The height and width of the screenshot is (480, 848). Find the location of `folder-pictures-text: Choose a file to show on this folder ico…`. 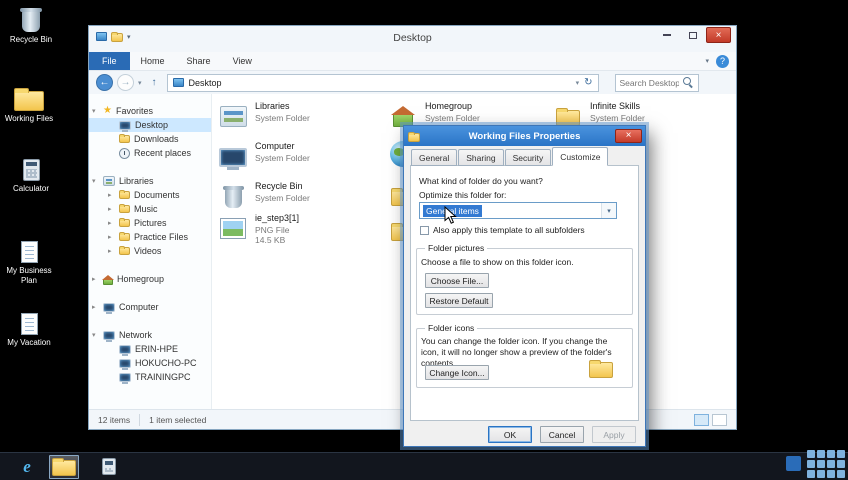

folder-pictures-text: Choose a file to show on this folder ico… is located at coordinates (497, 262).